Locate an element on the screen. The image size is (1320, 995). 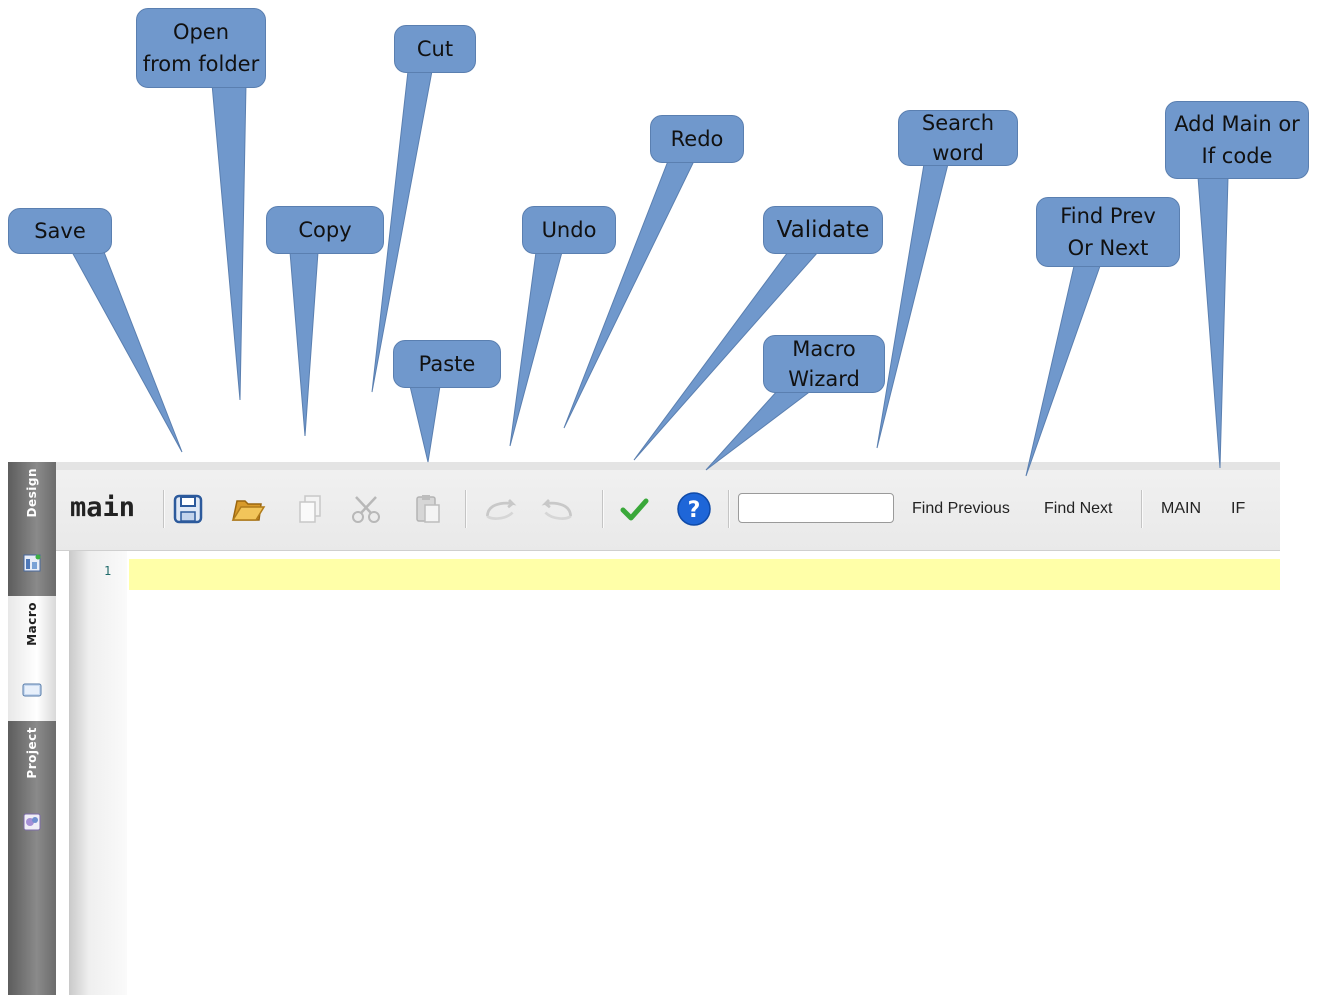
save-button is located at coordinates (188, 509).